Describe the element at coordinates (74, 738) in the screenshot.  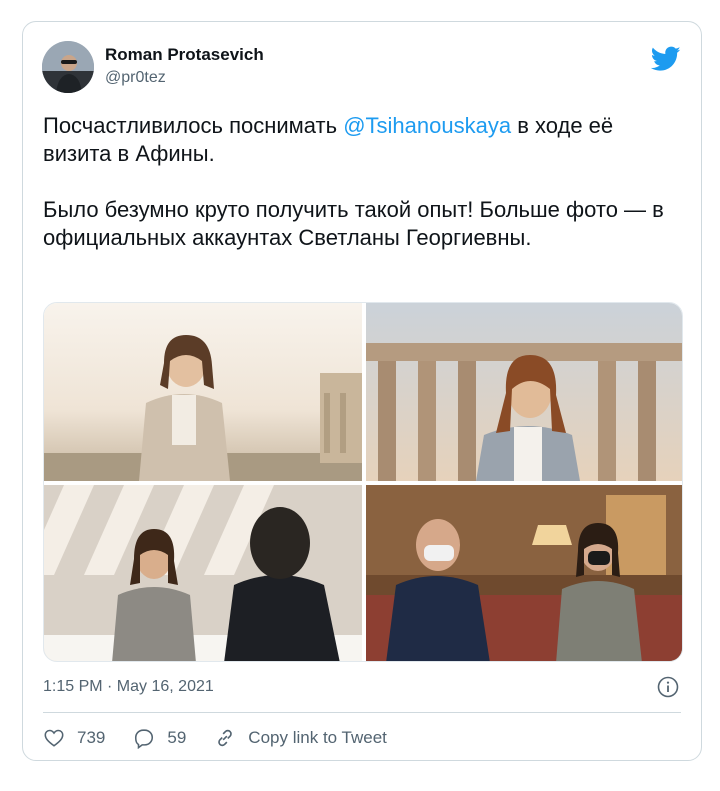
I see `like-button: 739` at that location.